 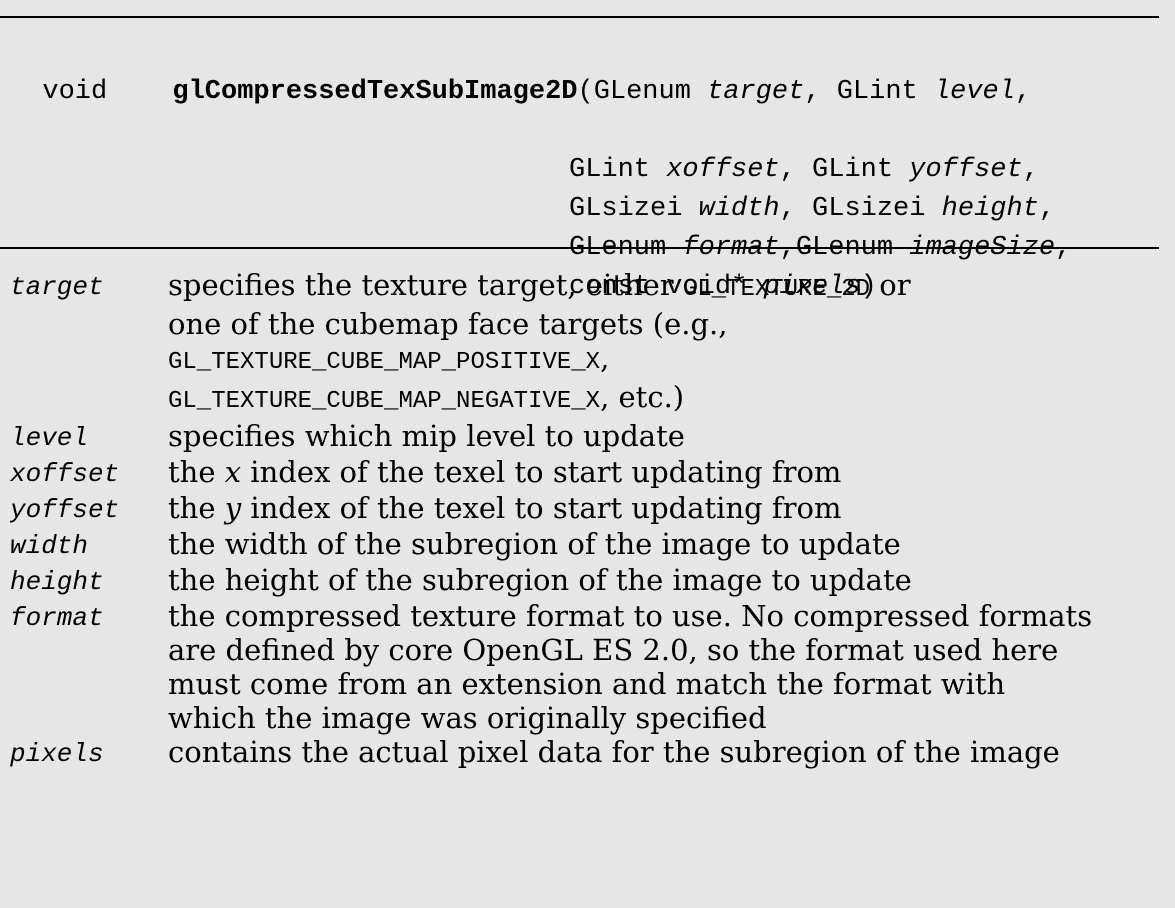 What do you see at coordinates (618, 170) in the screenshot?
I see `signature-text: GLint` at bounding box center [618, 170].